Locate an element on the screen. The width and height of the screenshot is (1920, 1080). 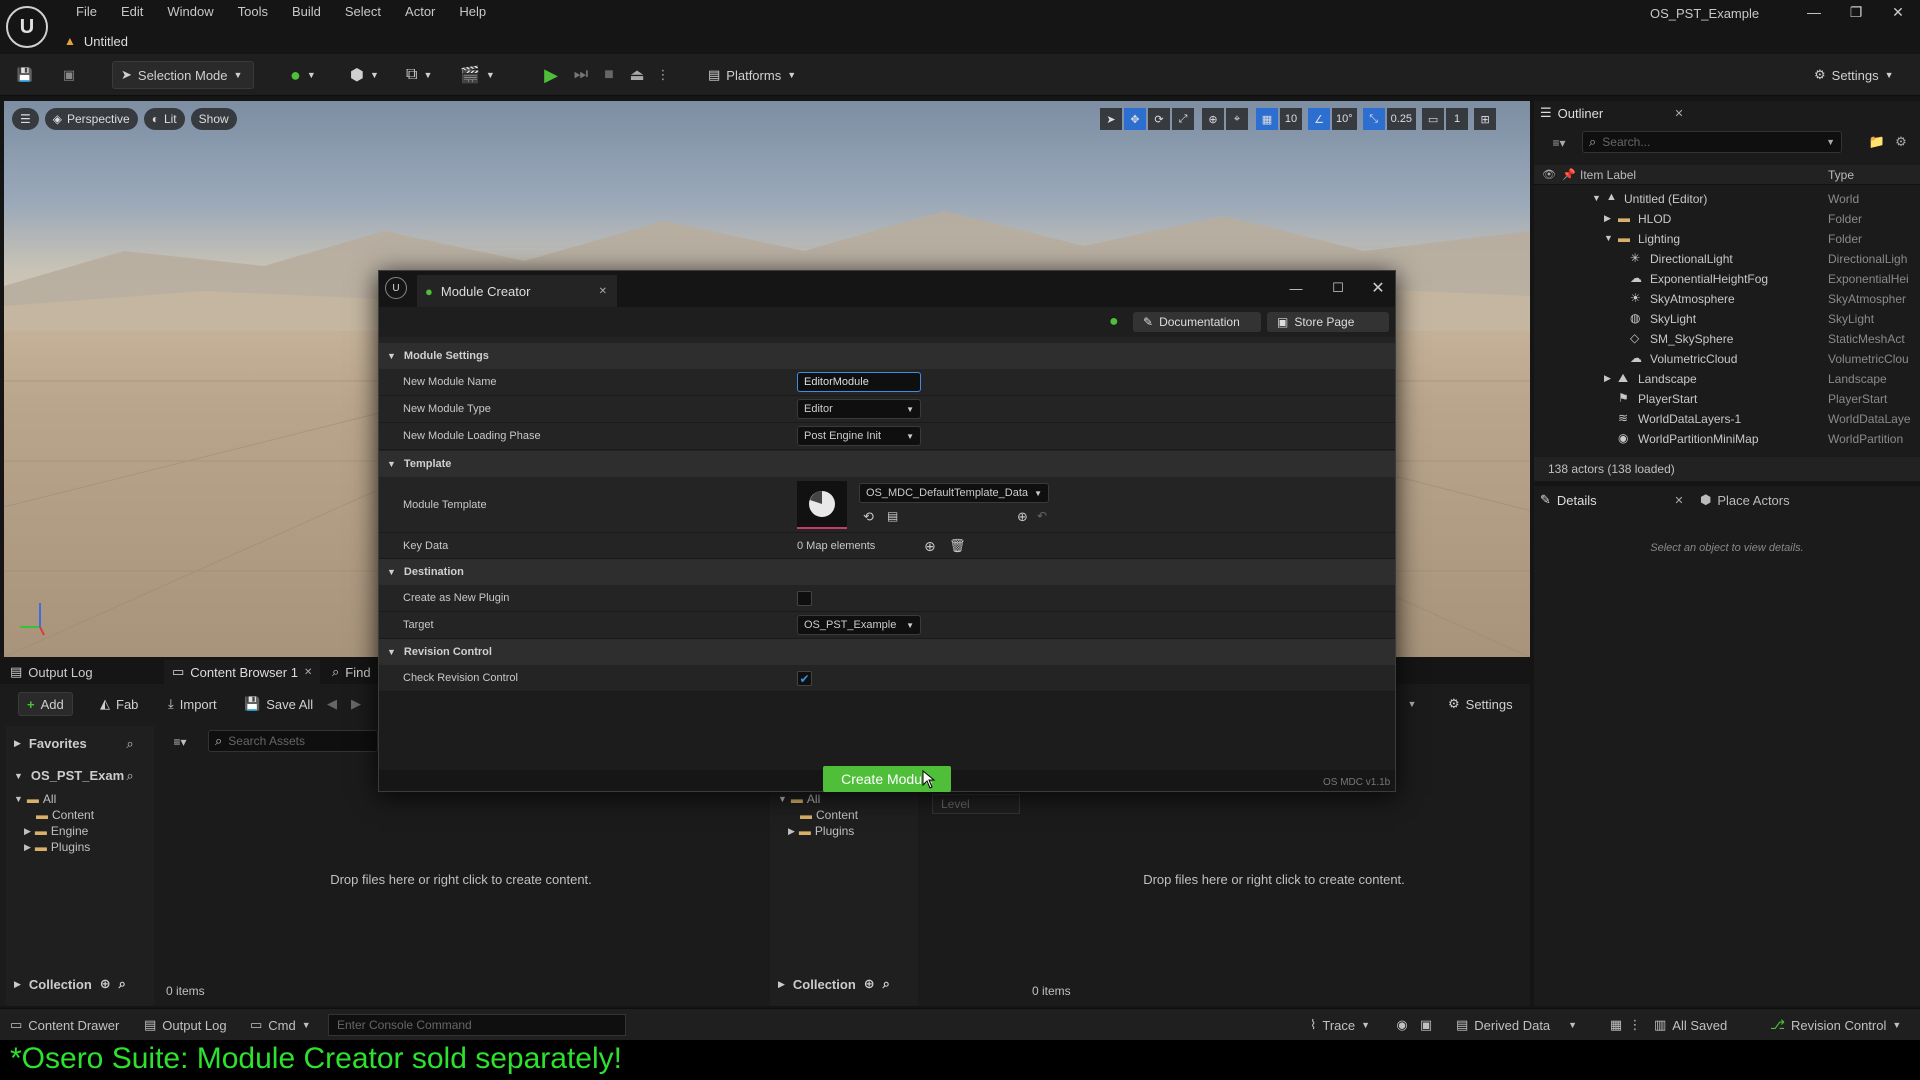
add-button: + Add is located at coordinates (45, 704).